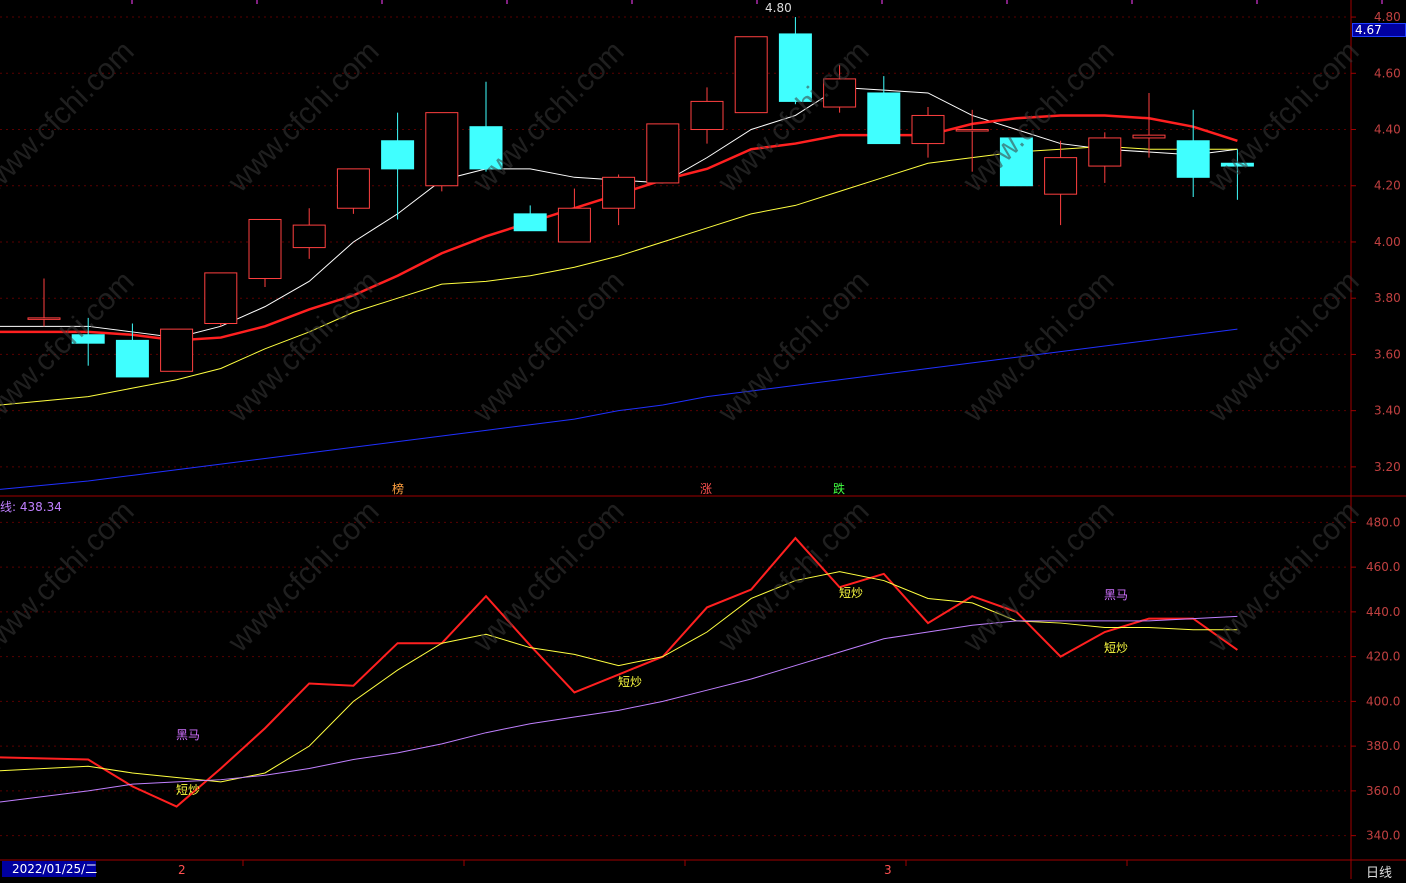 The height and width of the screenshot is (883, 1406). Describe the element at coordinates (182, 870) in the screenshot. I see `month-mark-feb: 2` at that location.